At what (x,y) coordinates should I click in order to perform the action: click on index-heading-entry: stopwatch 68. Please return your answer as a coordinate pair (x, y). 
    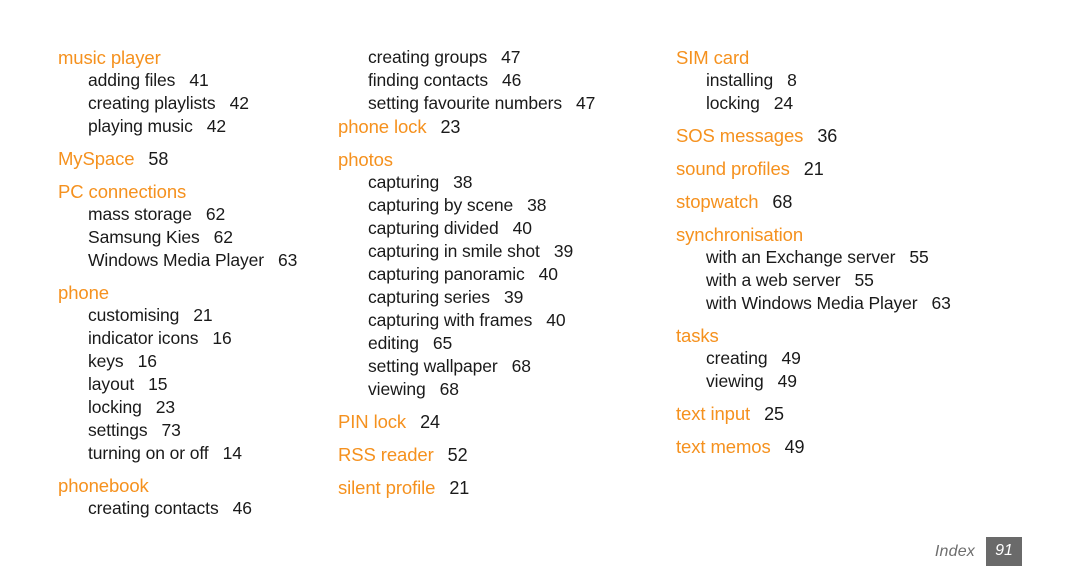
    Looking at the image, I should click on (878, 202).